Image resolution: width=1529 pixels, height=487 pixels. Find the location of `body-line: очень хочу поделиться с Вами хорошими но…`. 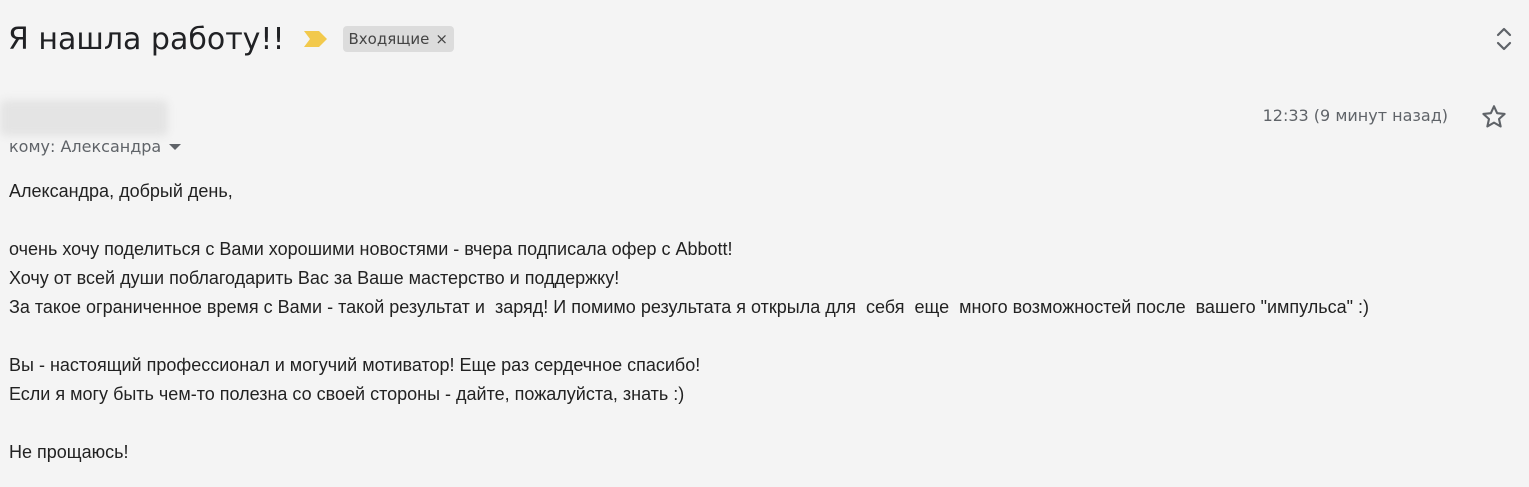

body-line: очень хочу поделиться с Вами хорошими но… is located at coordinates (371, 249).